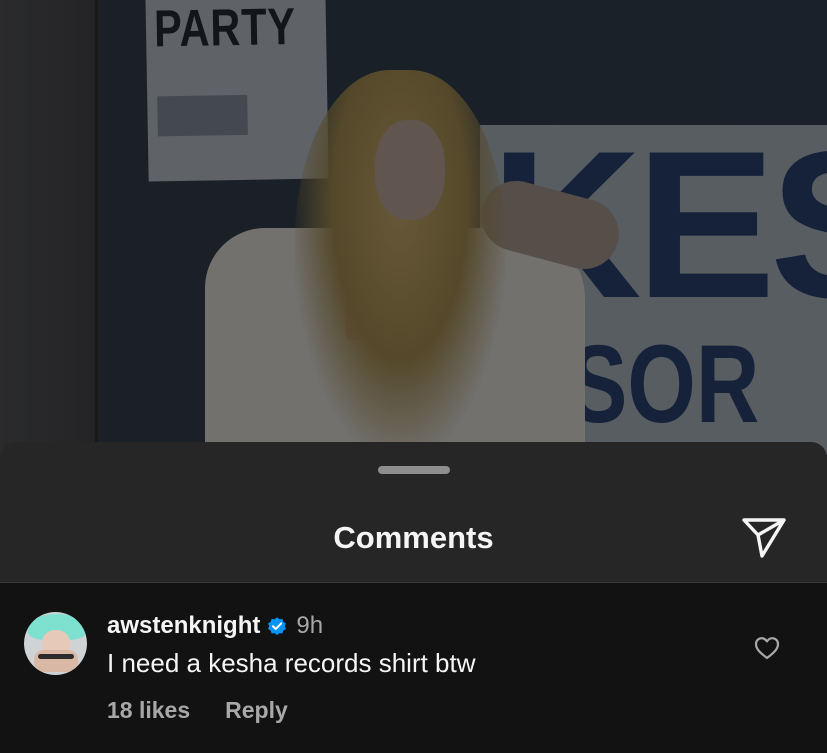  I want to click on heart-outline-icon, so click(767, 648).